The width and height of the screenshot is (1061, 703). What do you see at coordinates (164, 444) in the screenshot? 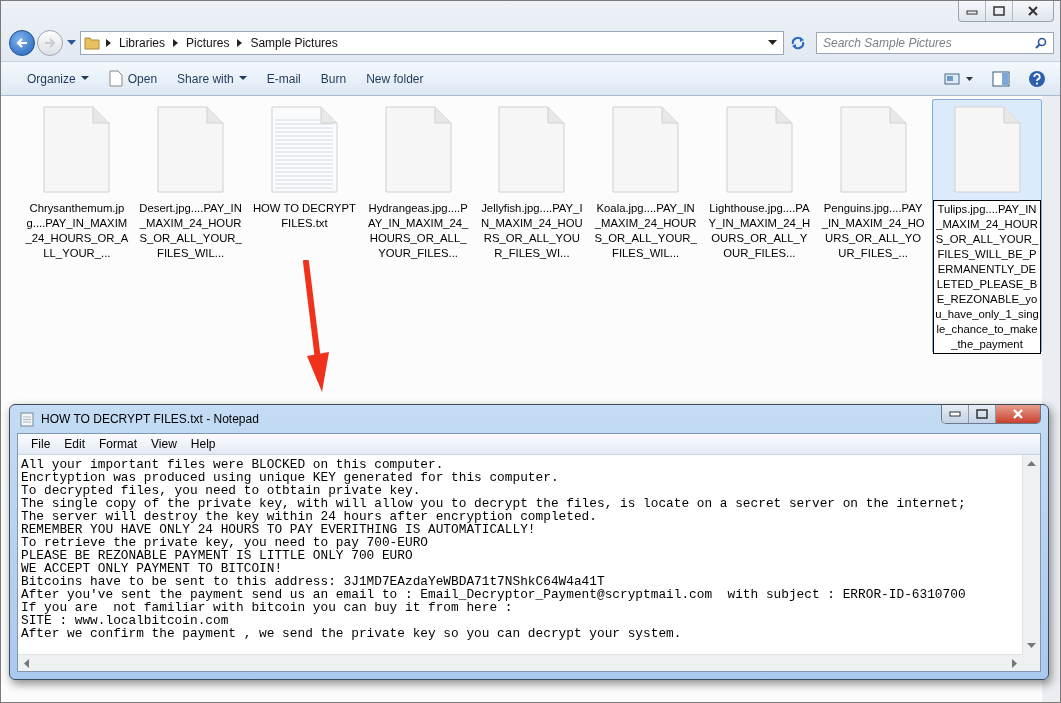
I see `menu-item: View` at bounding box center [164, 444].